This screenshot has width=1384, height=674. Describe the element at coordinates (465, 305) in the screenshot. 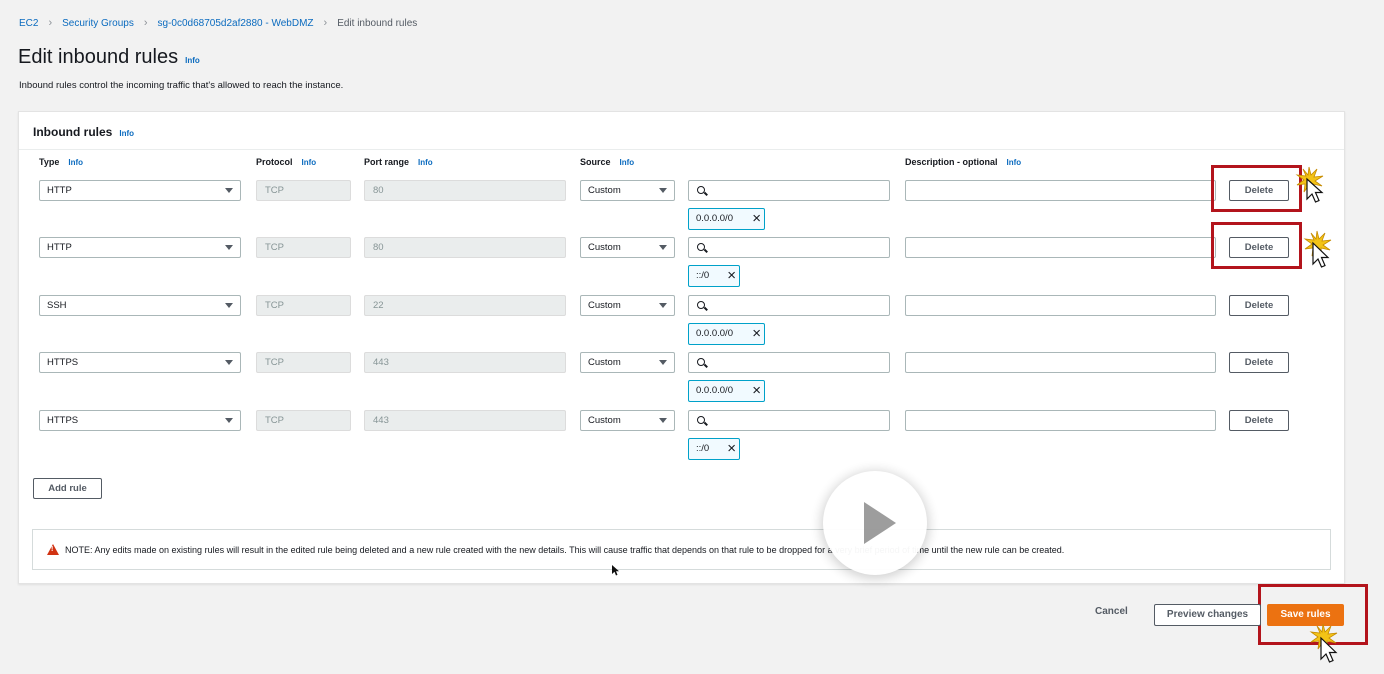

I see `port-range-field: 22` at that location.